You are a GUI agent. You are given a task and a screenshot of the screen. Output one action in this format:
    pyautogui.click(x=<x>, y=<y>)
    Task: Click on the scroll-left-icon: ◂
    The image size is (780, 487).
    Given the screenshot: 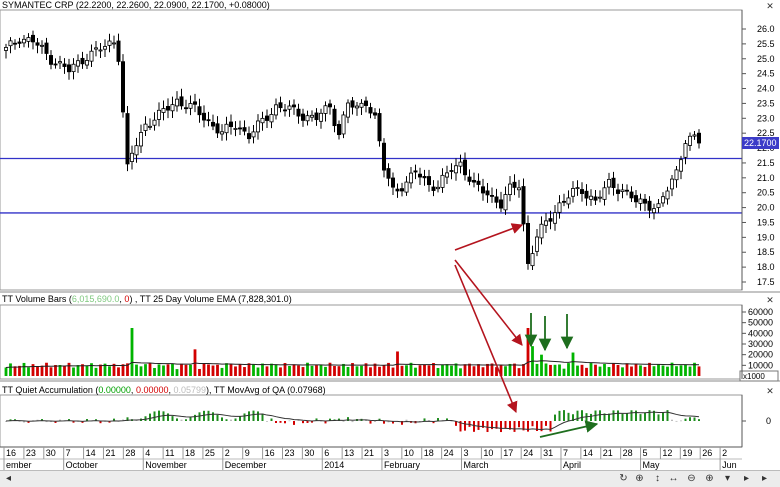 What is the action you would take?
    pyautogui.click(x=8, y=478)
    